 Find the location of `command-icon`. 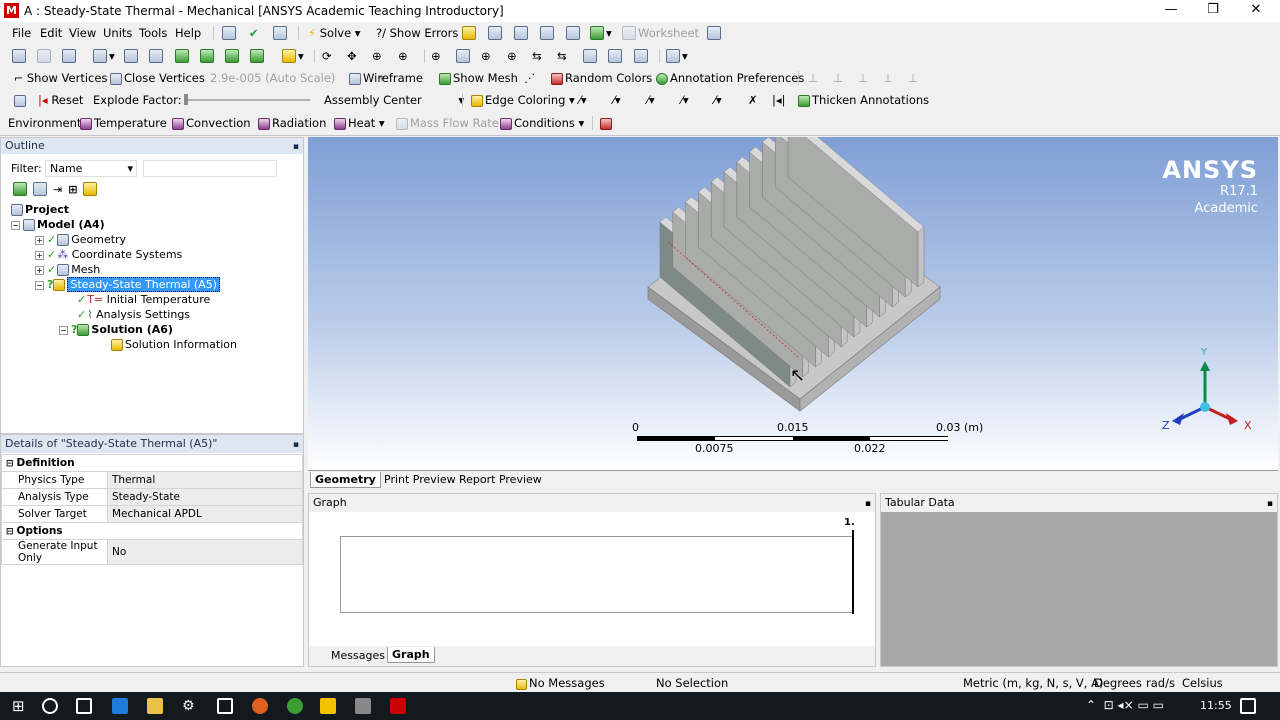

command-icon is located at coordinates (230, 33).